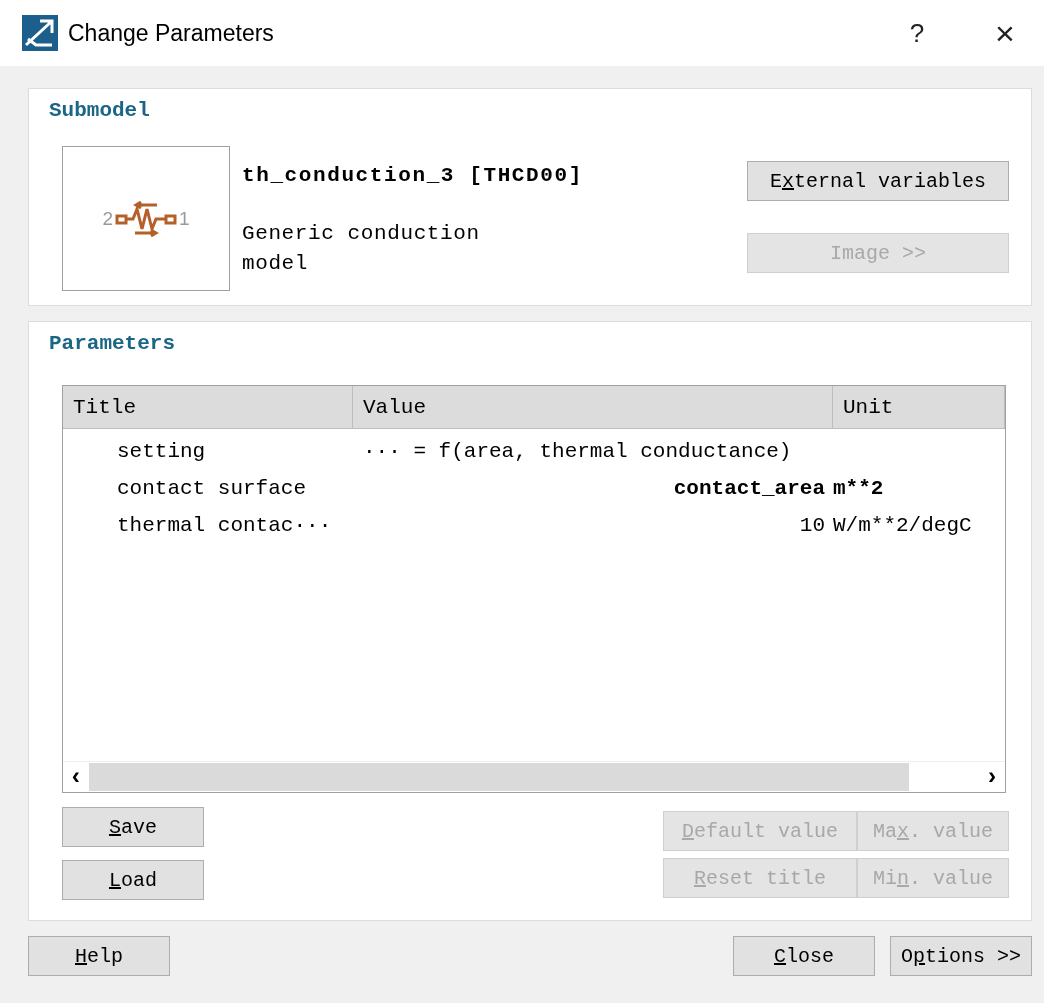 The image size is (1044, 1003). I want to click on help-button: ?, so click(917, 33).